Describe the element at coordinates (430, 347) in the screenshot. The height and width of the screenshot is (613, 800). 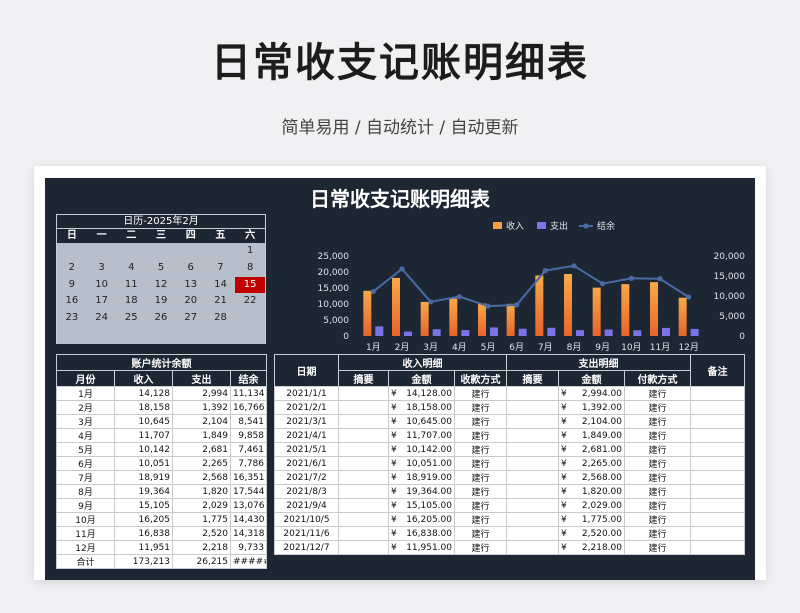
I see `x-tick-label: 3月` at that location.